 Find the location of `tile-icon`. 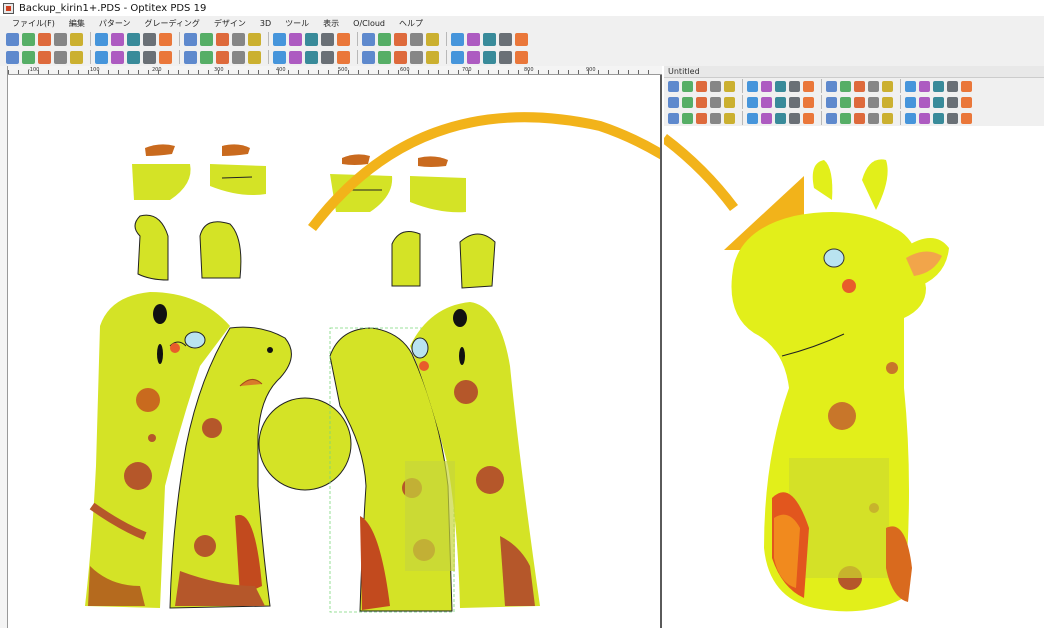

tile-icon is located at coordinates (368, 57).